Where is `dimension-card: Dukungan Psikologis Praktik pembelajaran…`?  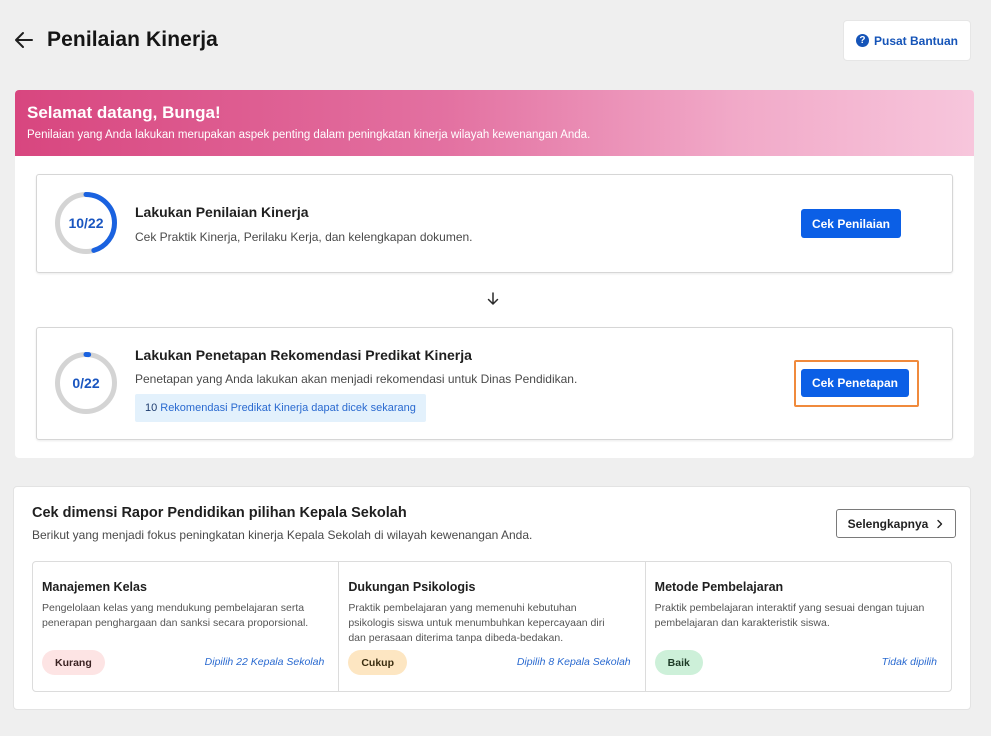
dimension-card: Dukungan Psikologis Praktik pembelajaran… is located at coordinates (492, 626).